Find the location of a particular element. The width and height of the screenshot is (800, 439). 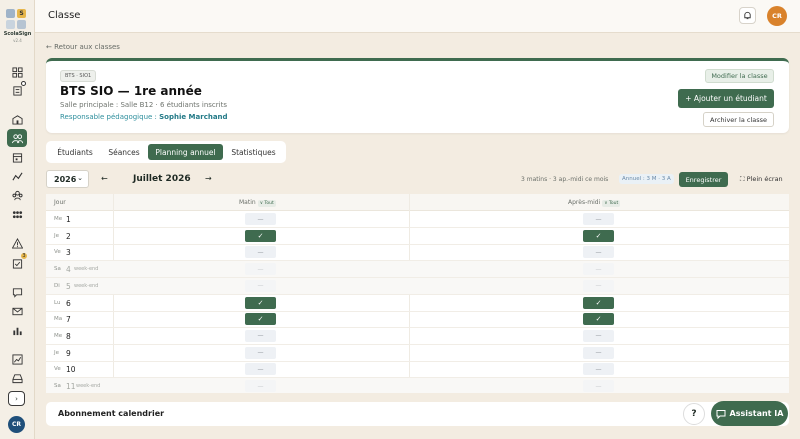

back-to-classes-link: ← Retour aux classes is located at coordinates (83, 47).